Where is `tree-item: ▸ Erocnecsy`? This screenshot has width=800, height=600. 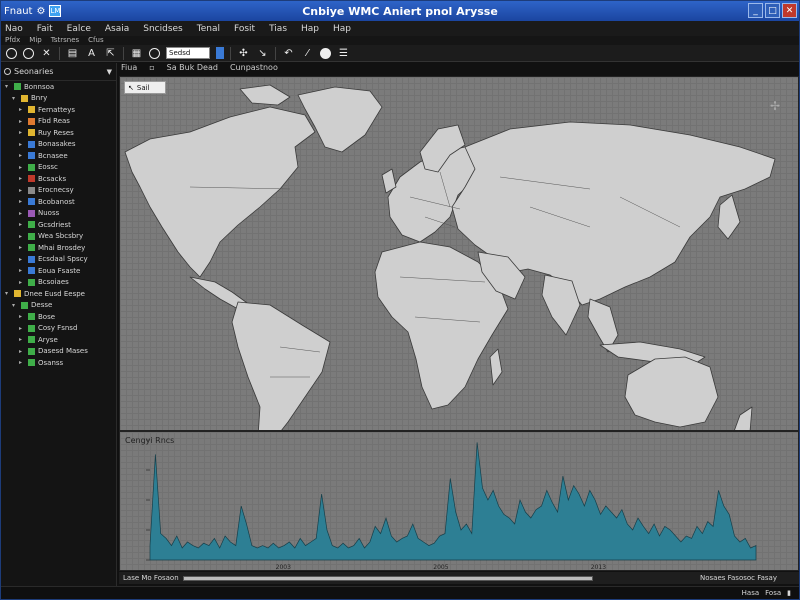 tree-item: ▸ Erocnecsy is located at coordinates (58, 191).